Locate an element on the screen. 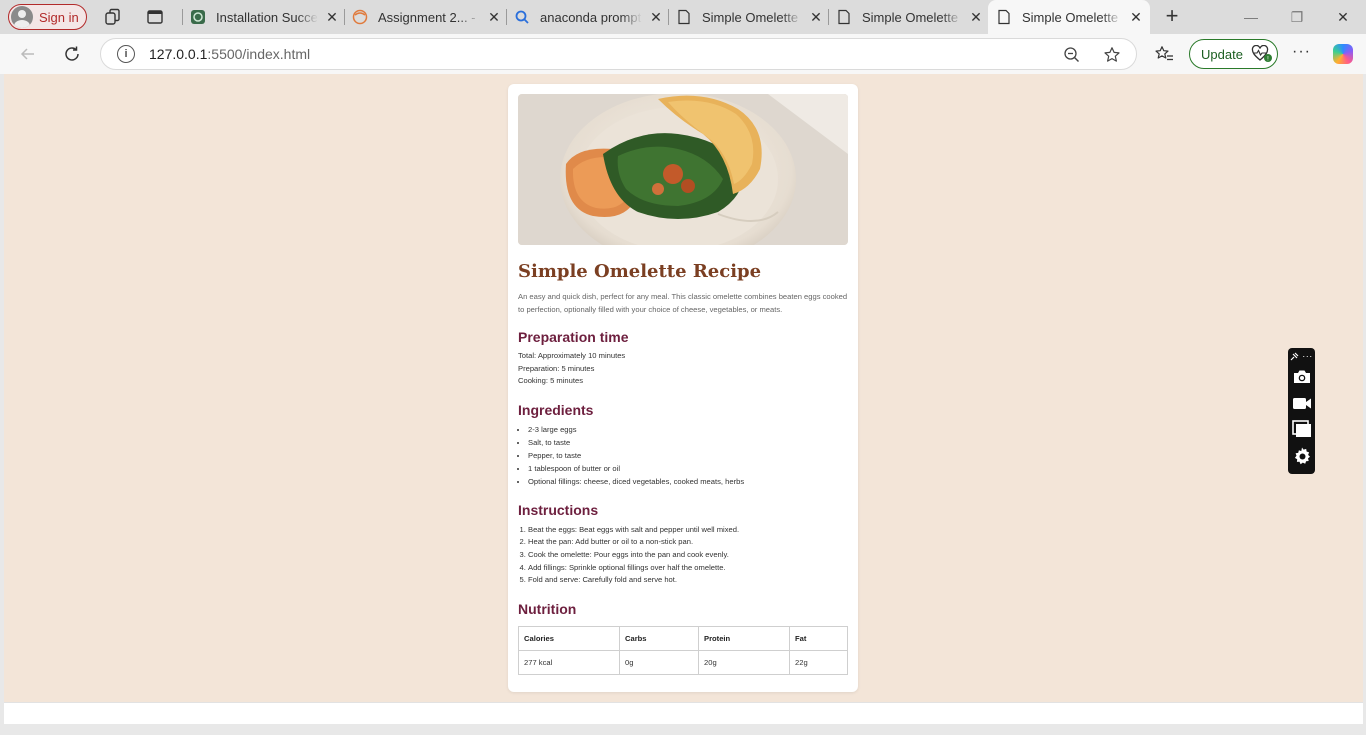 Image resolution: width=1366 pixels, height=735 pixels. reload-button is located at coordinates (72, 54).